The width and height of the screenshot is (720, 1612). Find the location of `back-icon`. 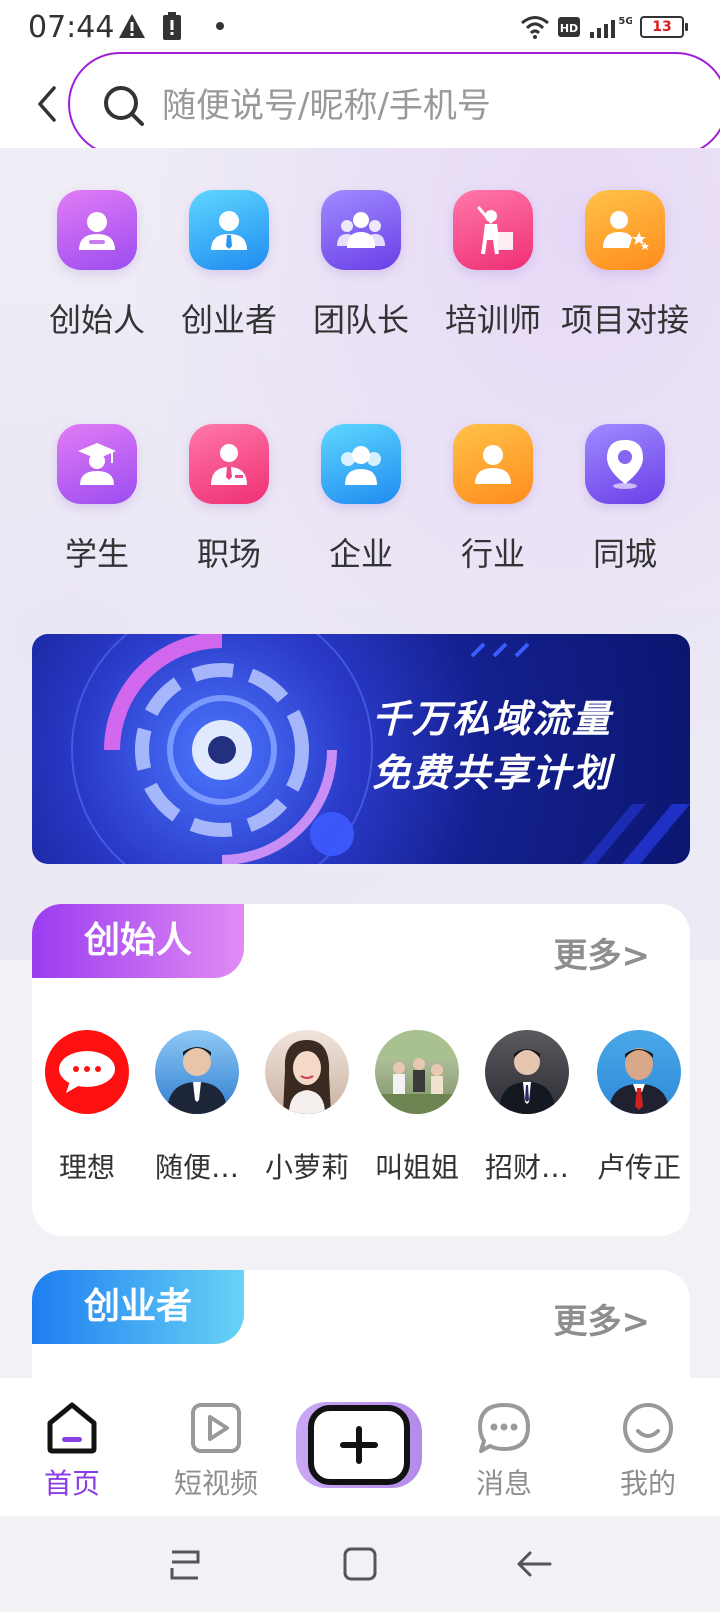

back-icon is located at coordinates (47, 104).